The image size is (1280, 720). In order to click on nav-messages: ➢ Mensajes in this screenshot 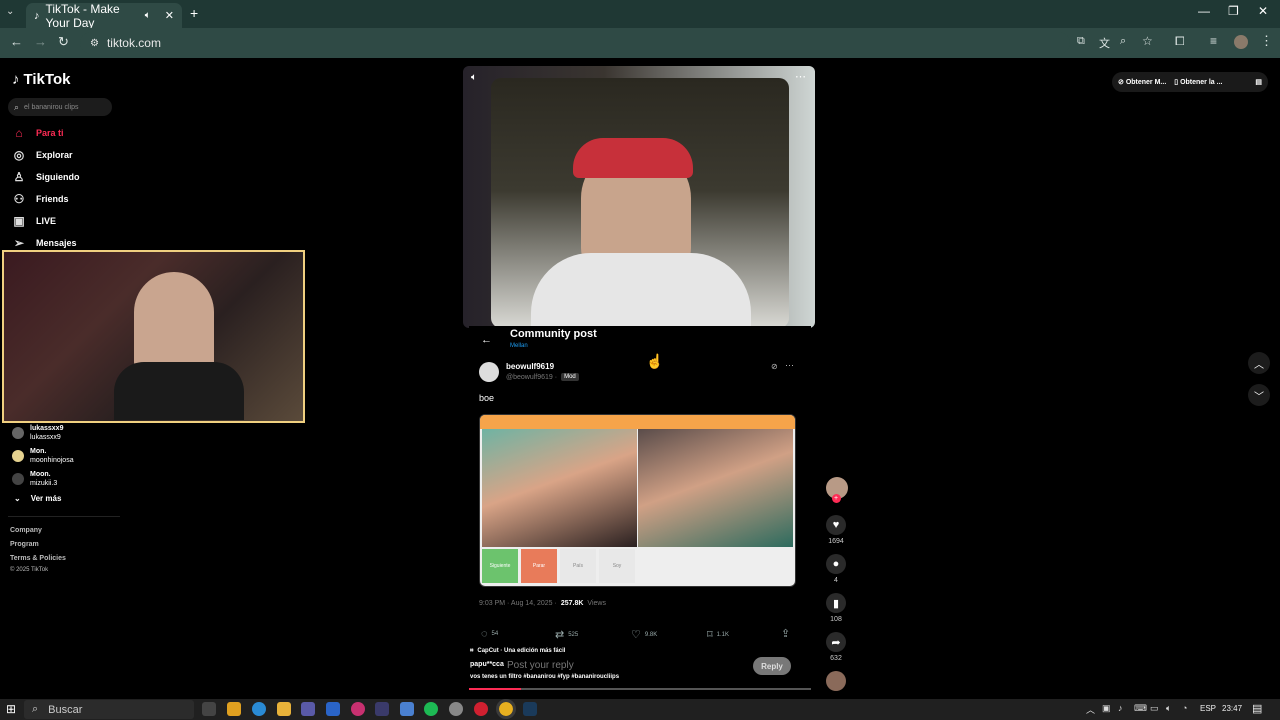, I will do `click(44, 243)`.